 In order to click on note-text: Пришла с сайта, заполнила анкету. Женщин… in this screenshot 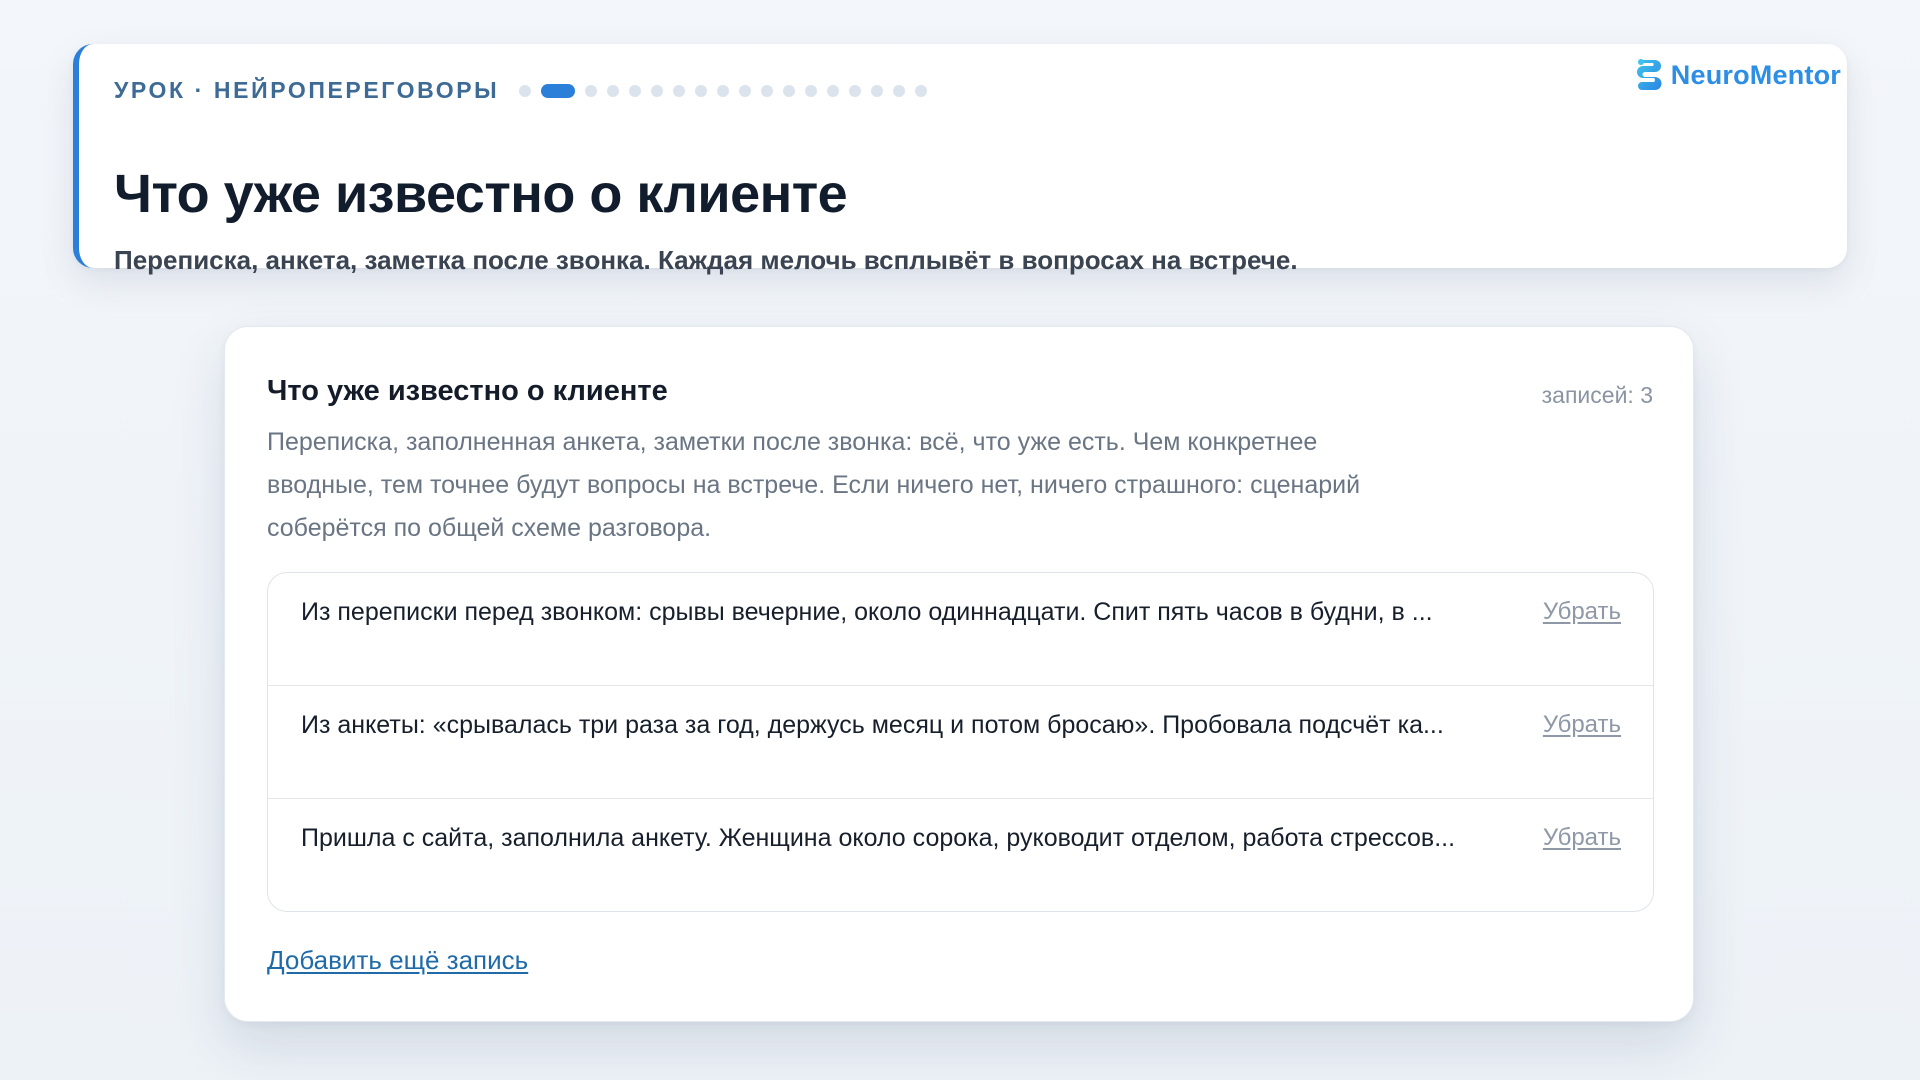, I will do `click(901, 838)`.